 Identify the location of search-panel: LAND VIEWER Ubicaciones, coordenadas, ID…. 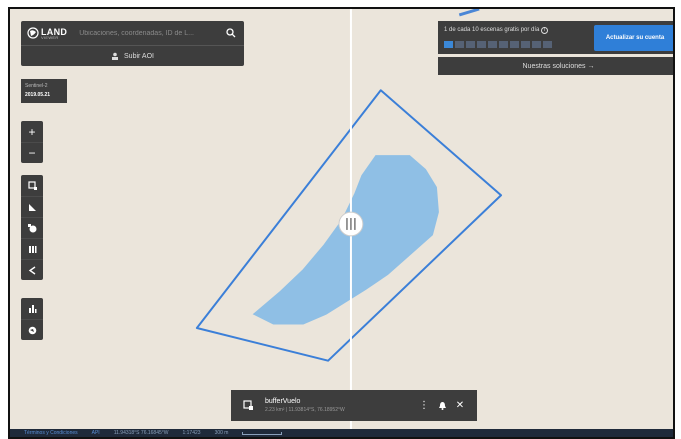
(132, 43).